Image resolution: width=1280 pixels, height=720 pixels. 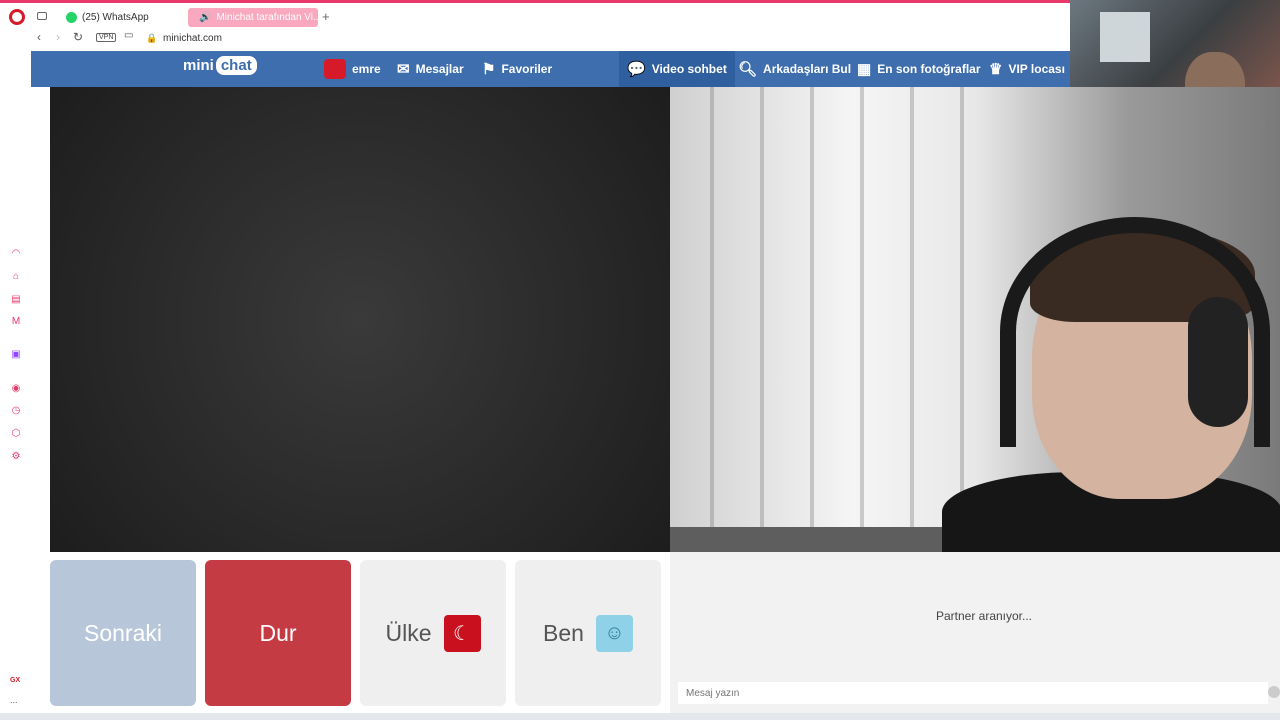 What do you see at coordinates (326, 16) in the screenshot?
I see `new-tab-button: +` at bounding box center [326, 16].